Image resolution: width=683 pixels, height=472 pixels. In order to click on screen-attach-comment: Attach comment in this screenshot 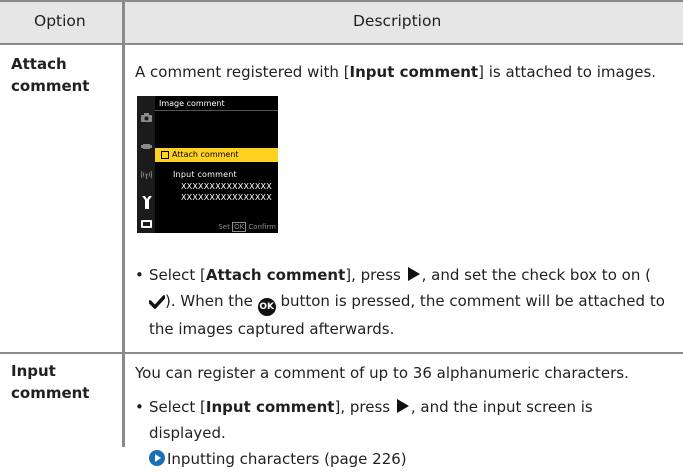, I will do `click(205, 154)`.